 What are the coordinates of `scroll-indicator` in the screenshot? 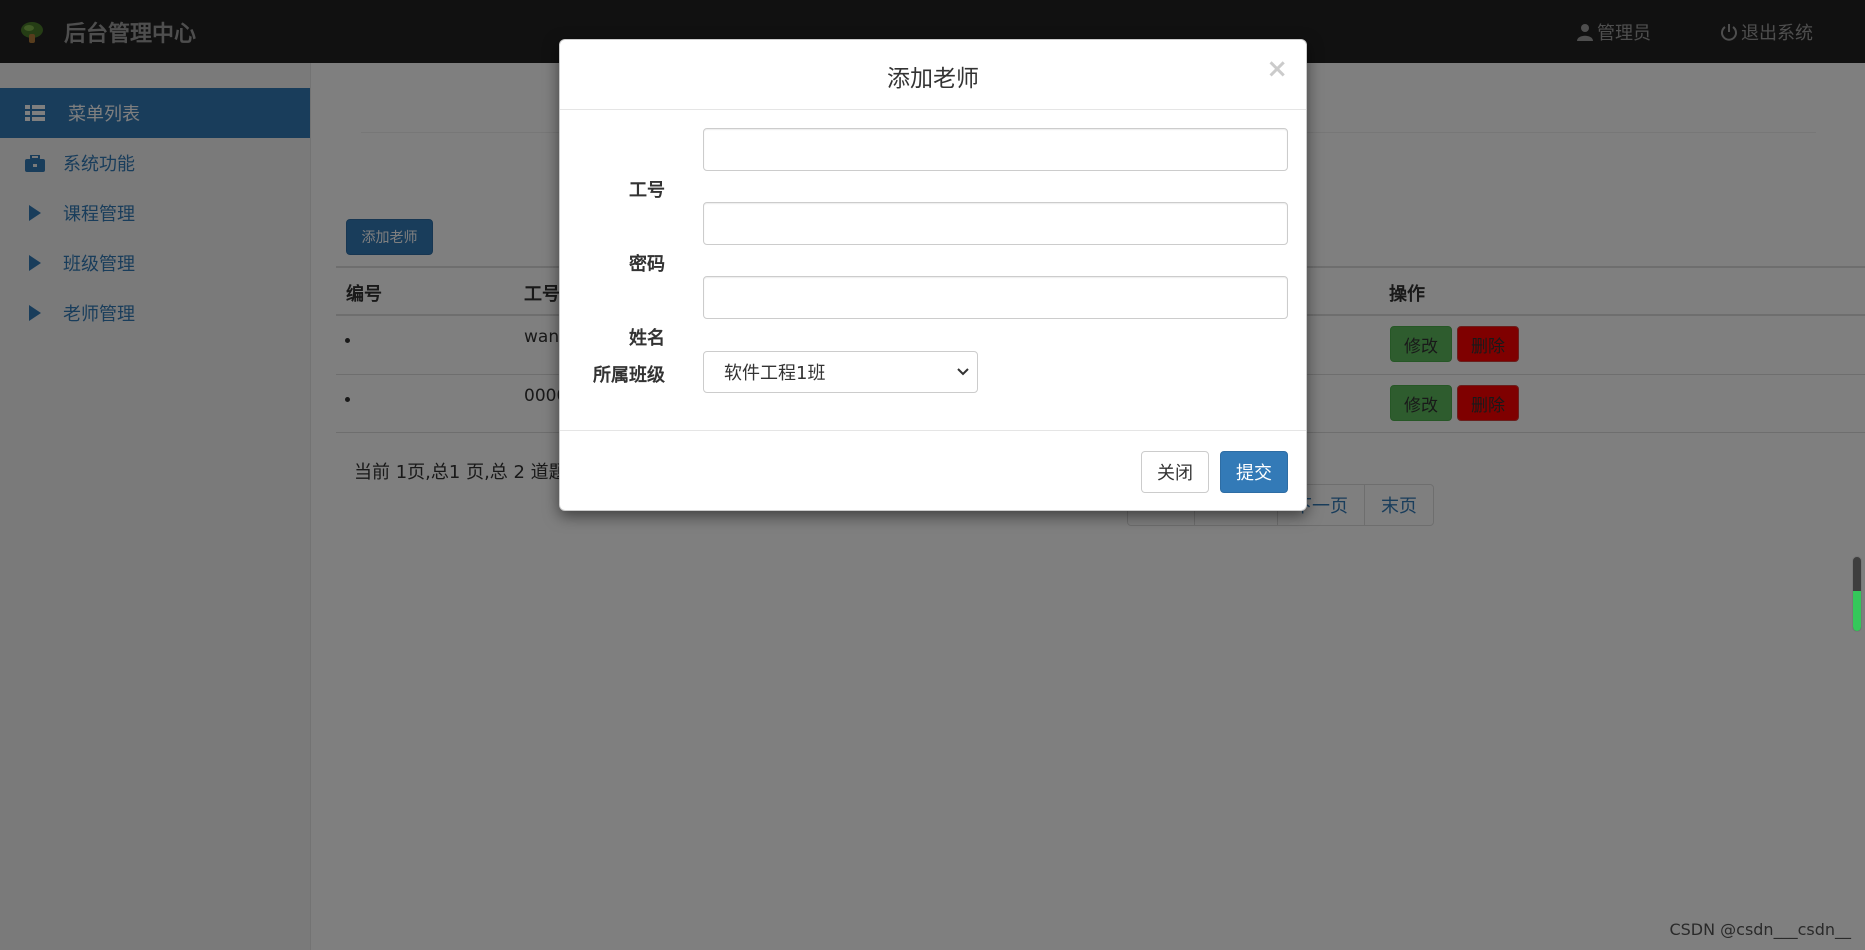 It's located at (1857, 594).